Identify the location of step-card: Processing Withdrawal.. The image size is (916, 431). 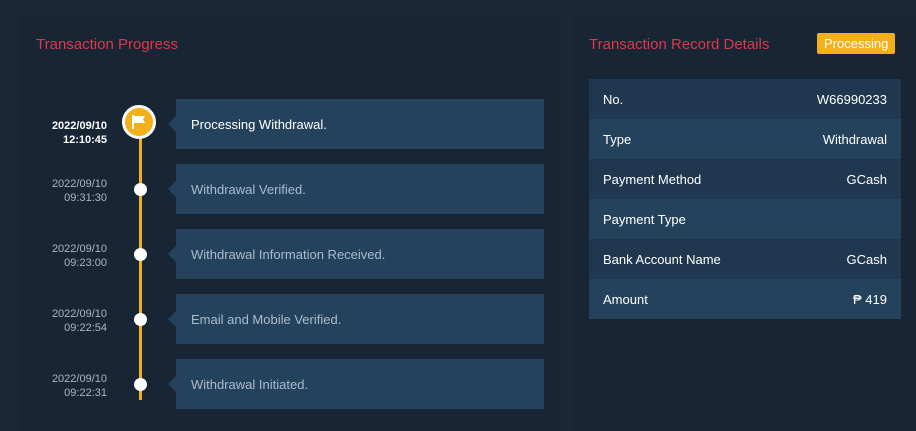
(356, 124).